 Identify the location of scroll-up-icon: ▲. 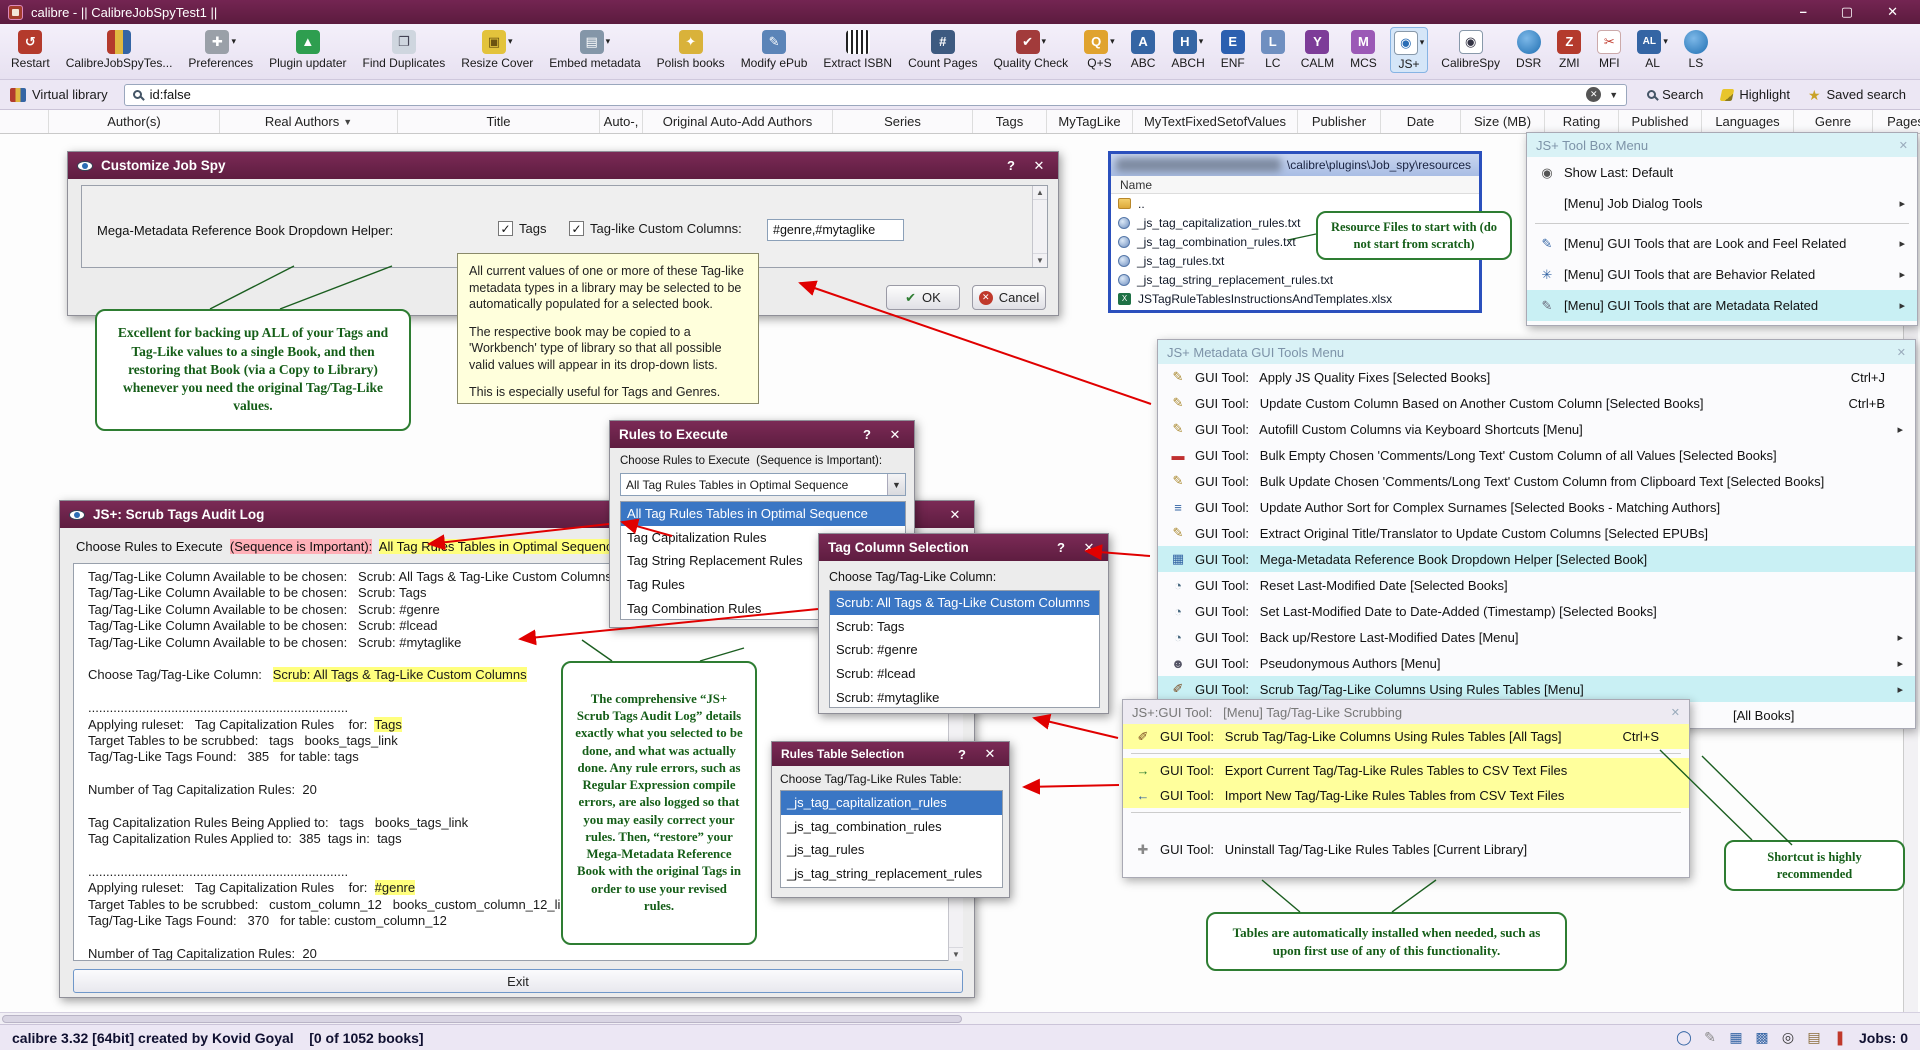
(1040, 193).